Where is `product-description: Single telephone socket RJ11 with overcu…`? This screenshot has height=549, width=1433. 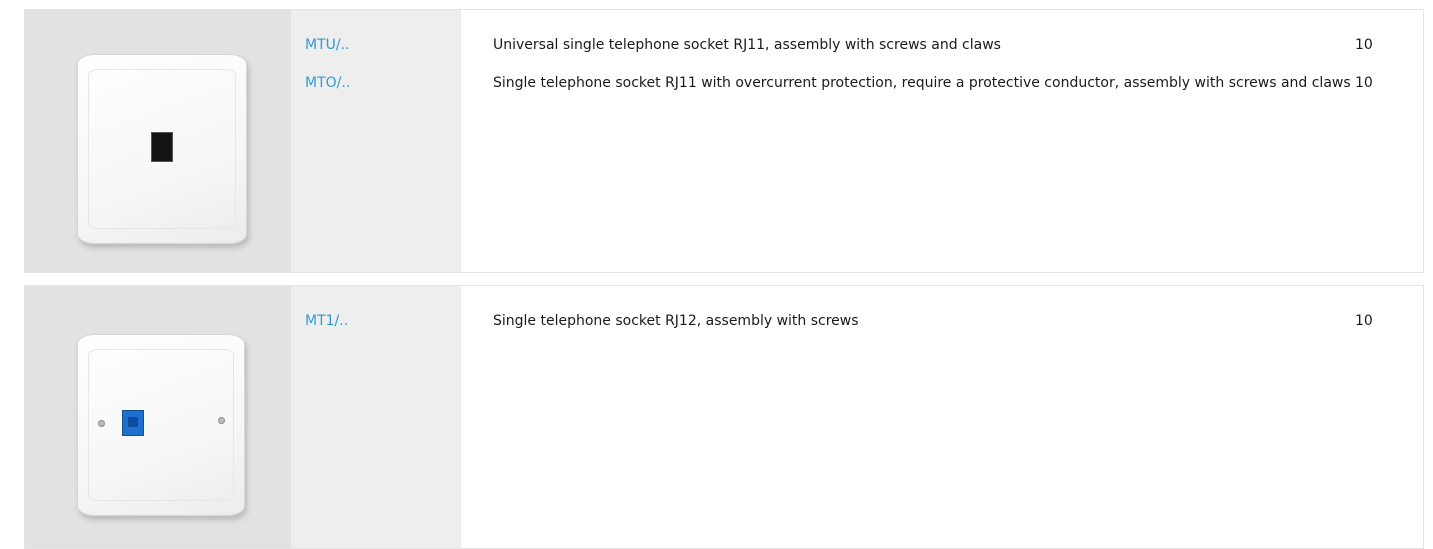
product-description: Single telephone socket RJ11 with overcu… is located at coordinates (922, 83).